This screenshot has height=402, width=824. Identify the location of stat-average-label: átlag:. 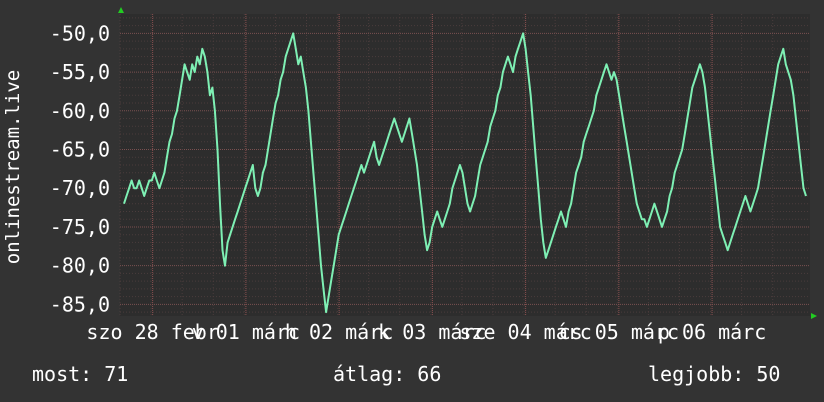
(369, 374).